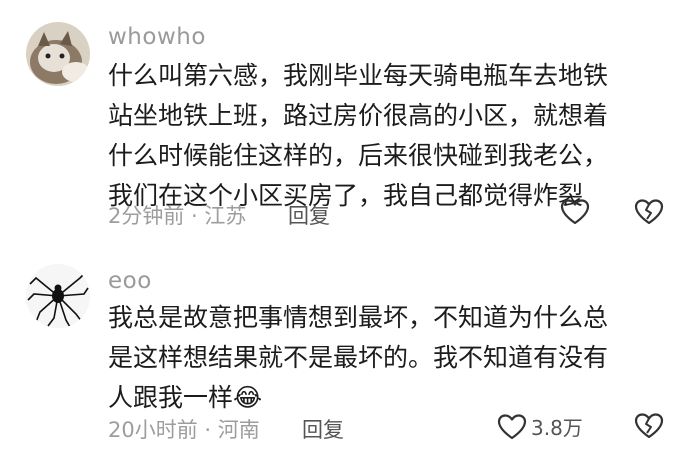 This screenshot has width=690, height=454. I want to click on comment-time-location: 2分钟前 · 江苏, so click(177, 216).